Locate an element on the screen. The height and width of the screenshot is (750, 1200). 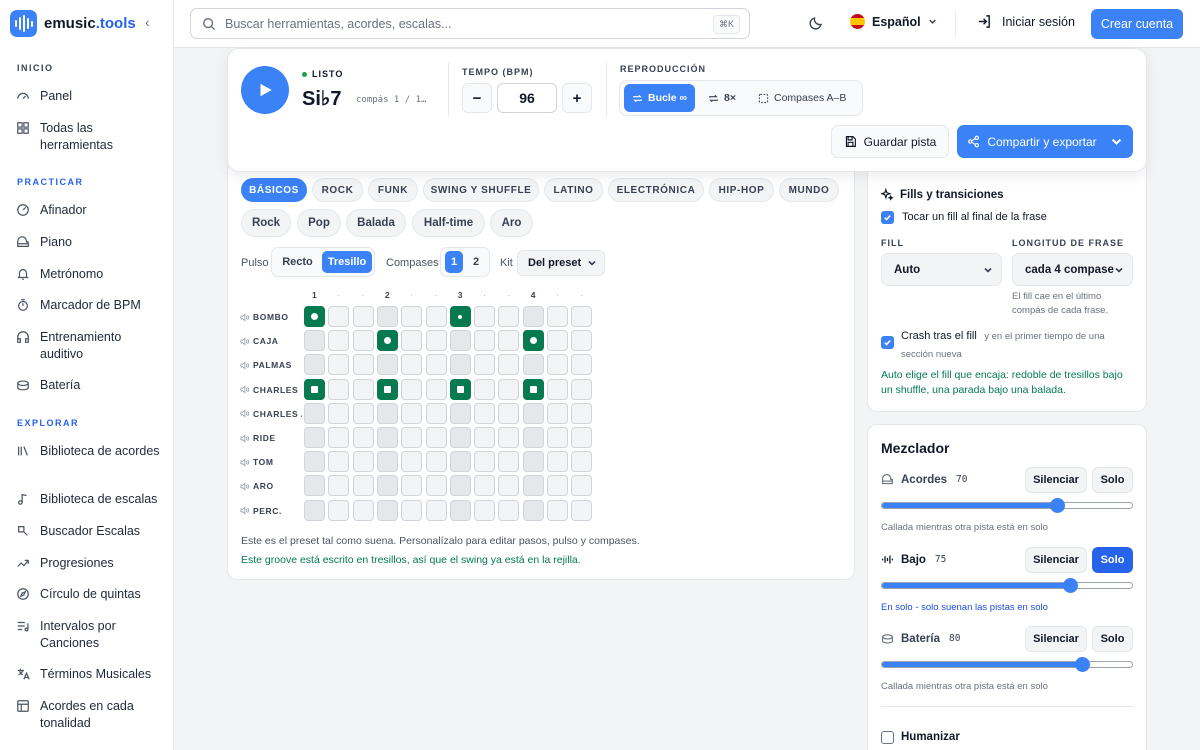
preset-rock: Rock is located at coordinates (266, 223).